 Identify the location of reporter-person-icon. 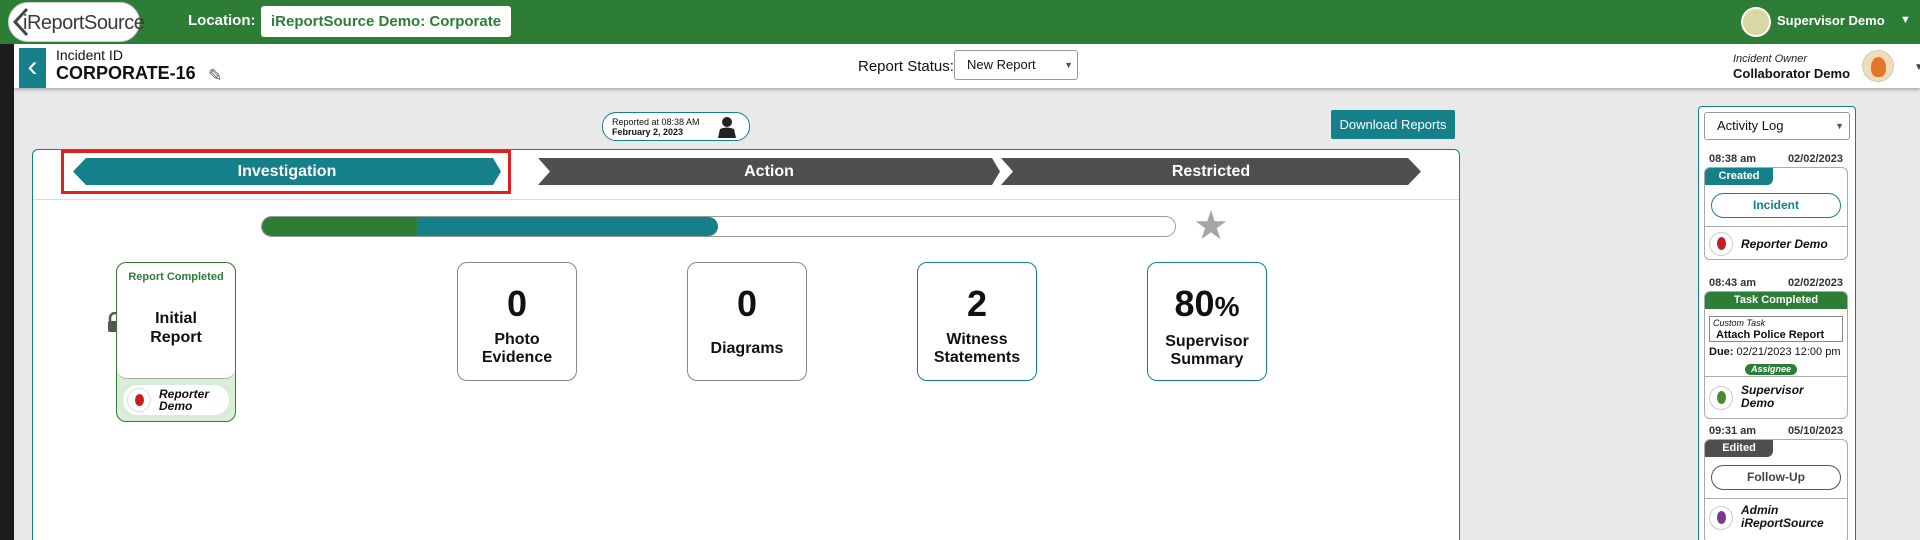
(727, 127).